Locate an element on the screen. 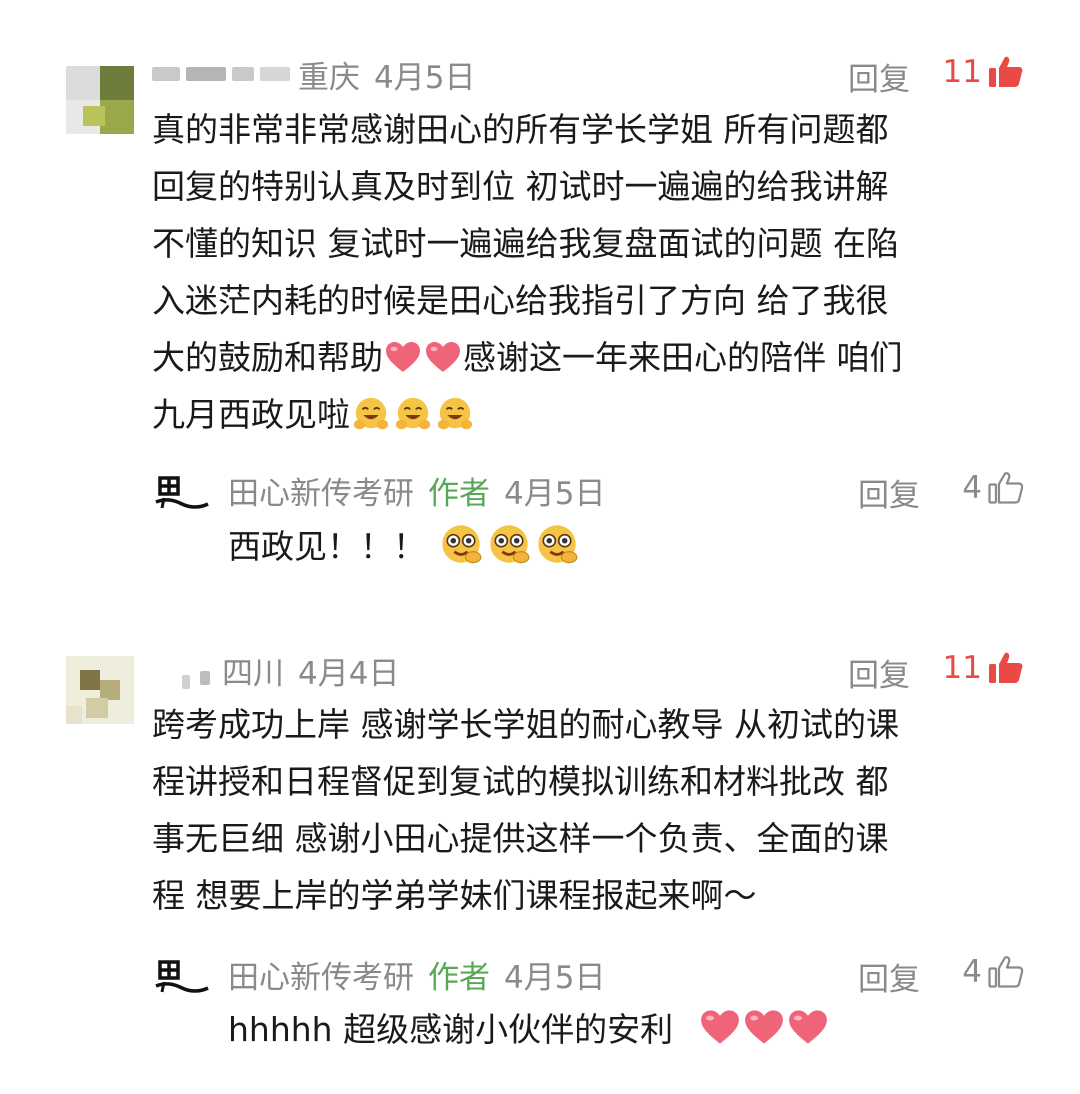  reply-text-row: 西政见！！！ is located at coordinates (404, 546).